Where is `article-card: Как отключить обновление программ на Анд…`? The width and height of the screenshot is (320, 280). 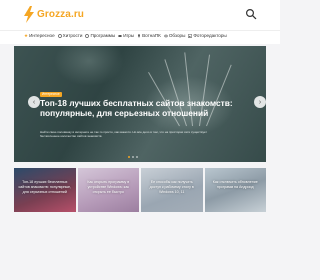 article-card: Как отключить обновление программ на Анд… is located at coordinates (235, 190).